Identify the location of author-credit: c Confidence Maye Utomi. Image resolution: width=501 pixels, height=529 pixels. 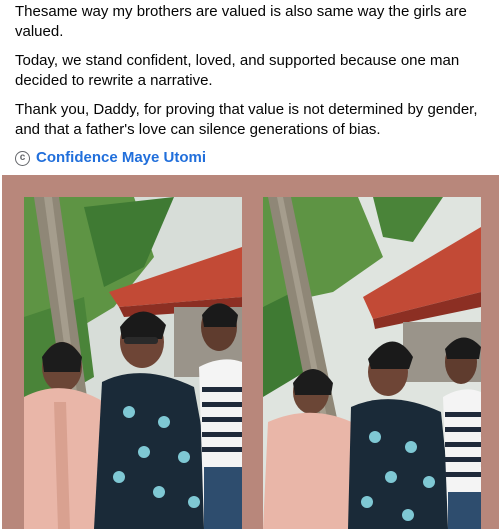
(255, 158).